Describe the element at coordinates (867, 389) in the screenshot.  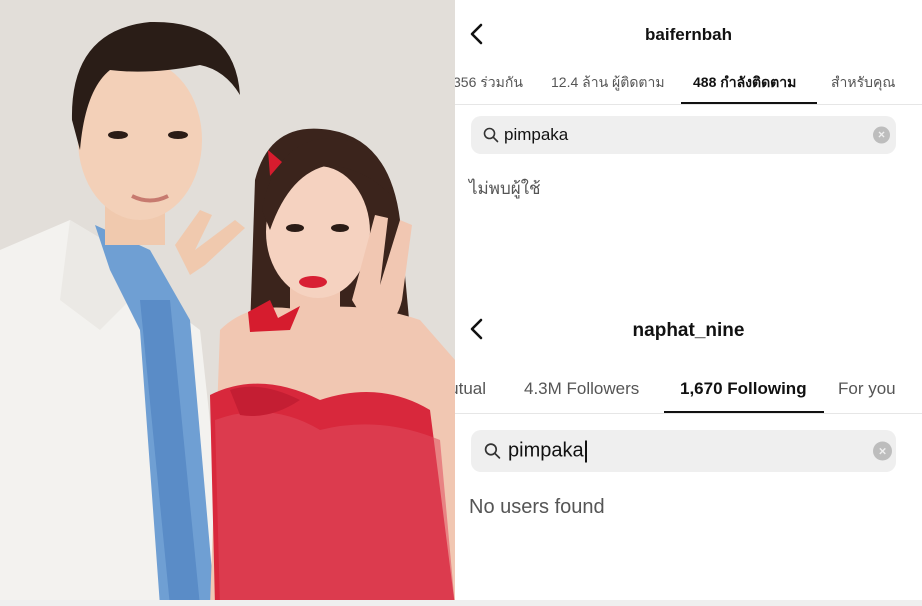
I see `tab-for-you: For you` at that location.